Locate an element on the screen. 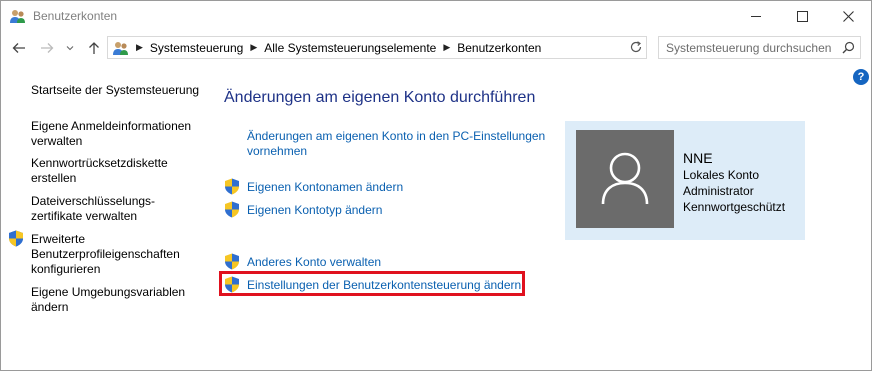  sidebar-item-anmeldeinformationen: Eigene Anmeldeinformationen verwalten is located at coordinates (111, 134).